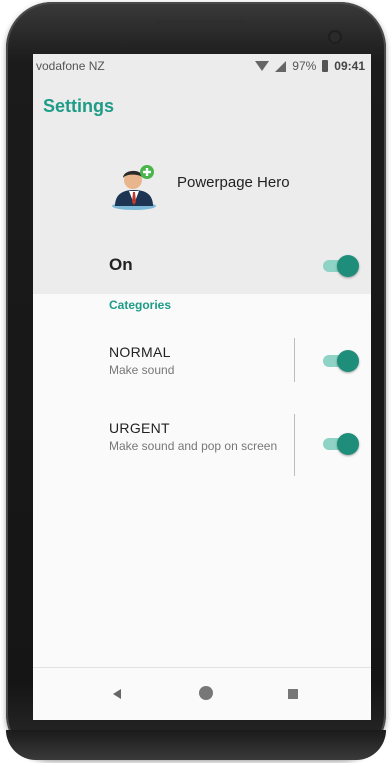 This screenshot has width=392, height=763. Describe the element at coordinates (202, 66) in the screenshot. I see `status-bar: vodafone NZ 97% 09:41` at that location.